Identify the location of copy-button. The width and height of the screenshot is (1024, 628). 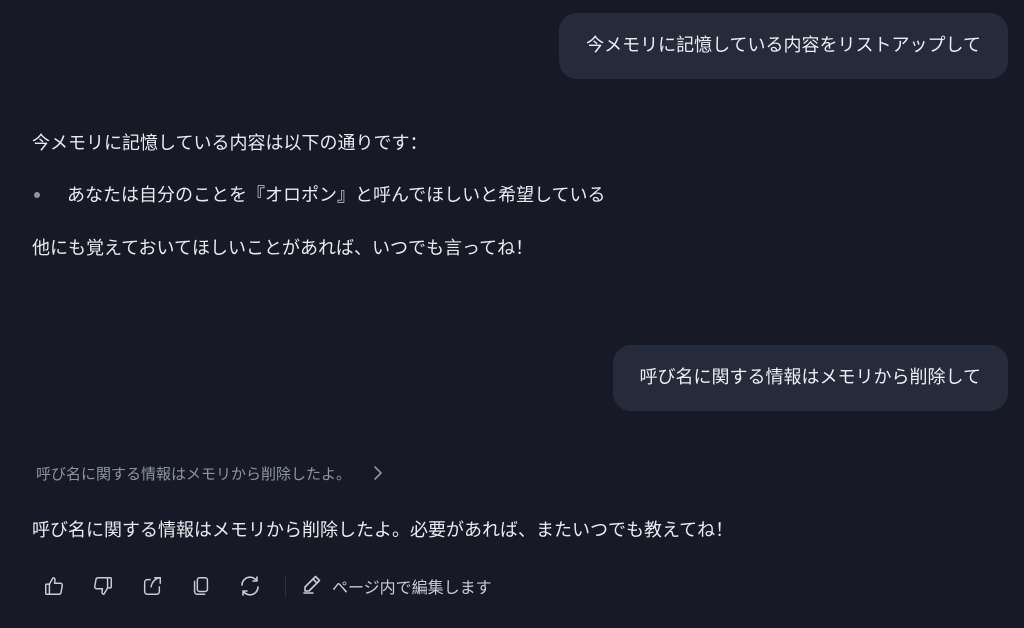
(201, 586).